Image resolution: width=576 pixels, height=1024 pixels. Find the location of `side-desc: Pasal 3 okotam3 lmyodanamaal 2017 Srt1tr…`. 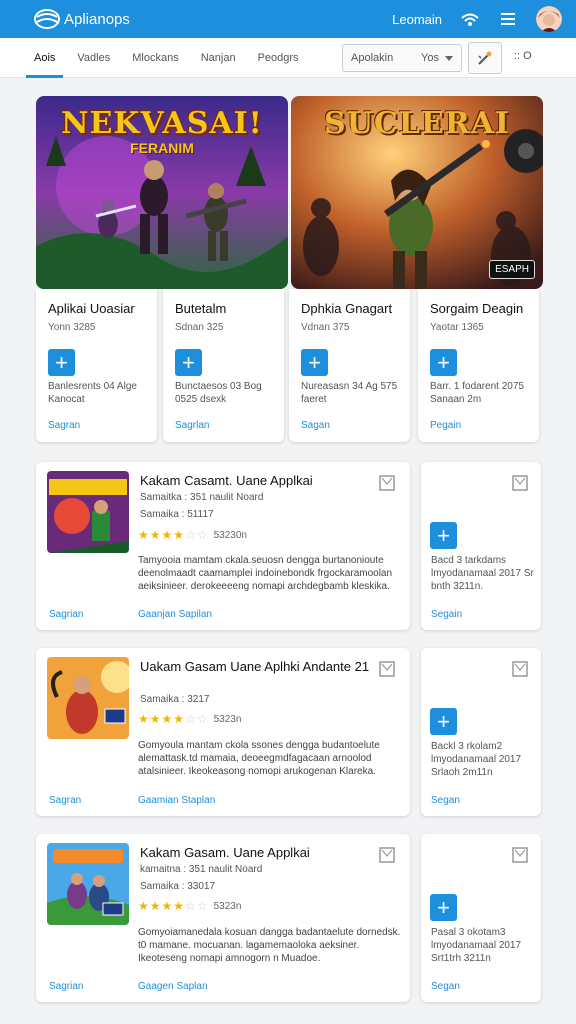

side-desc: Pasal 3 okotam3 lmyodanamaal 2017 Srt1tr… is located at coordinates (476, 945).